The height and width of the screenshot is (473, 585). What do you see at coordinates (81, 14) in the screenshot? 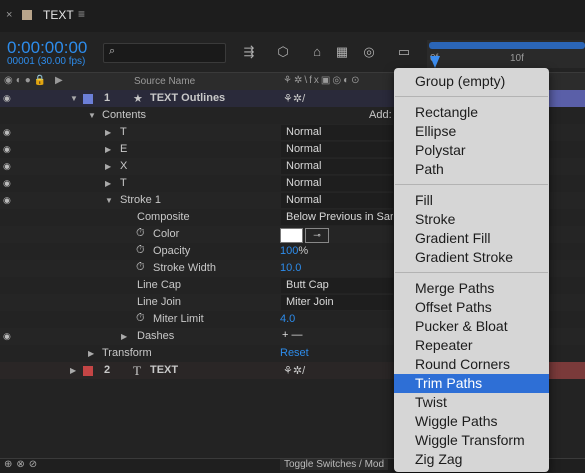
I see `tab-menu-icon: ≡` at bounding box center [81, 14].